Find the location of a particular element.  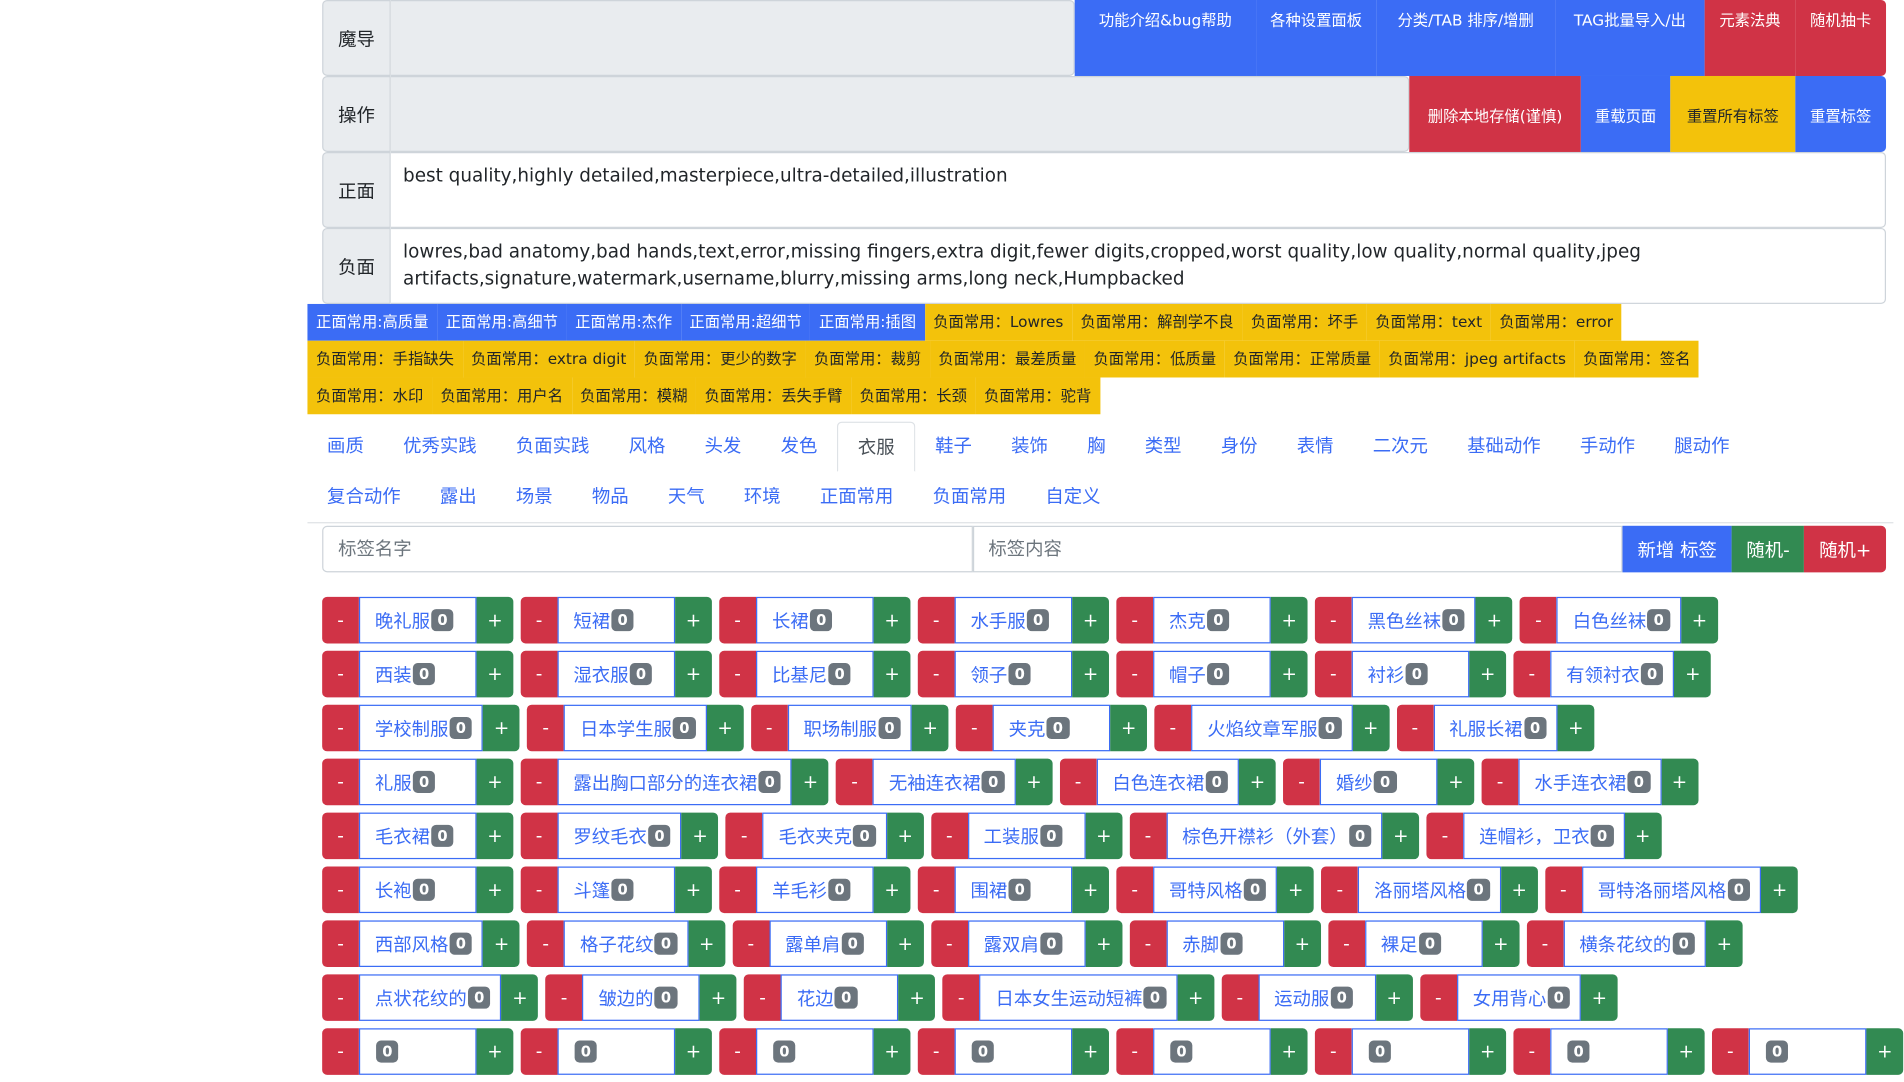

prompt-chip: 负面常用：签名 is located at coordinates (1637, 359).